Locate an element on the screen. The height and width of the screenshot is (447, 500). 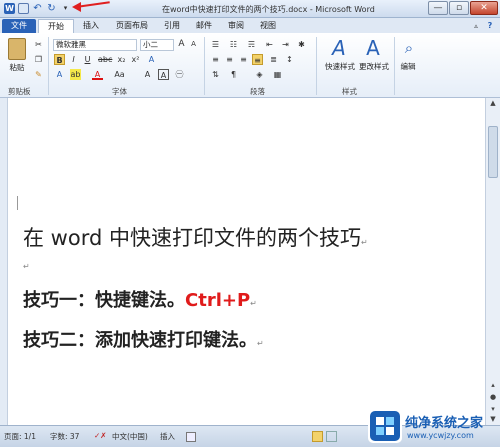
page-count: 页面: 1/1 is located at coordinates (20, 436).